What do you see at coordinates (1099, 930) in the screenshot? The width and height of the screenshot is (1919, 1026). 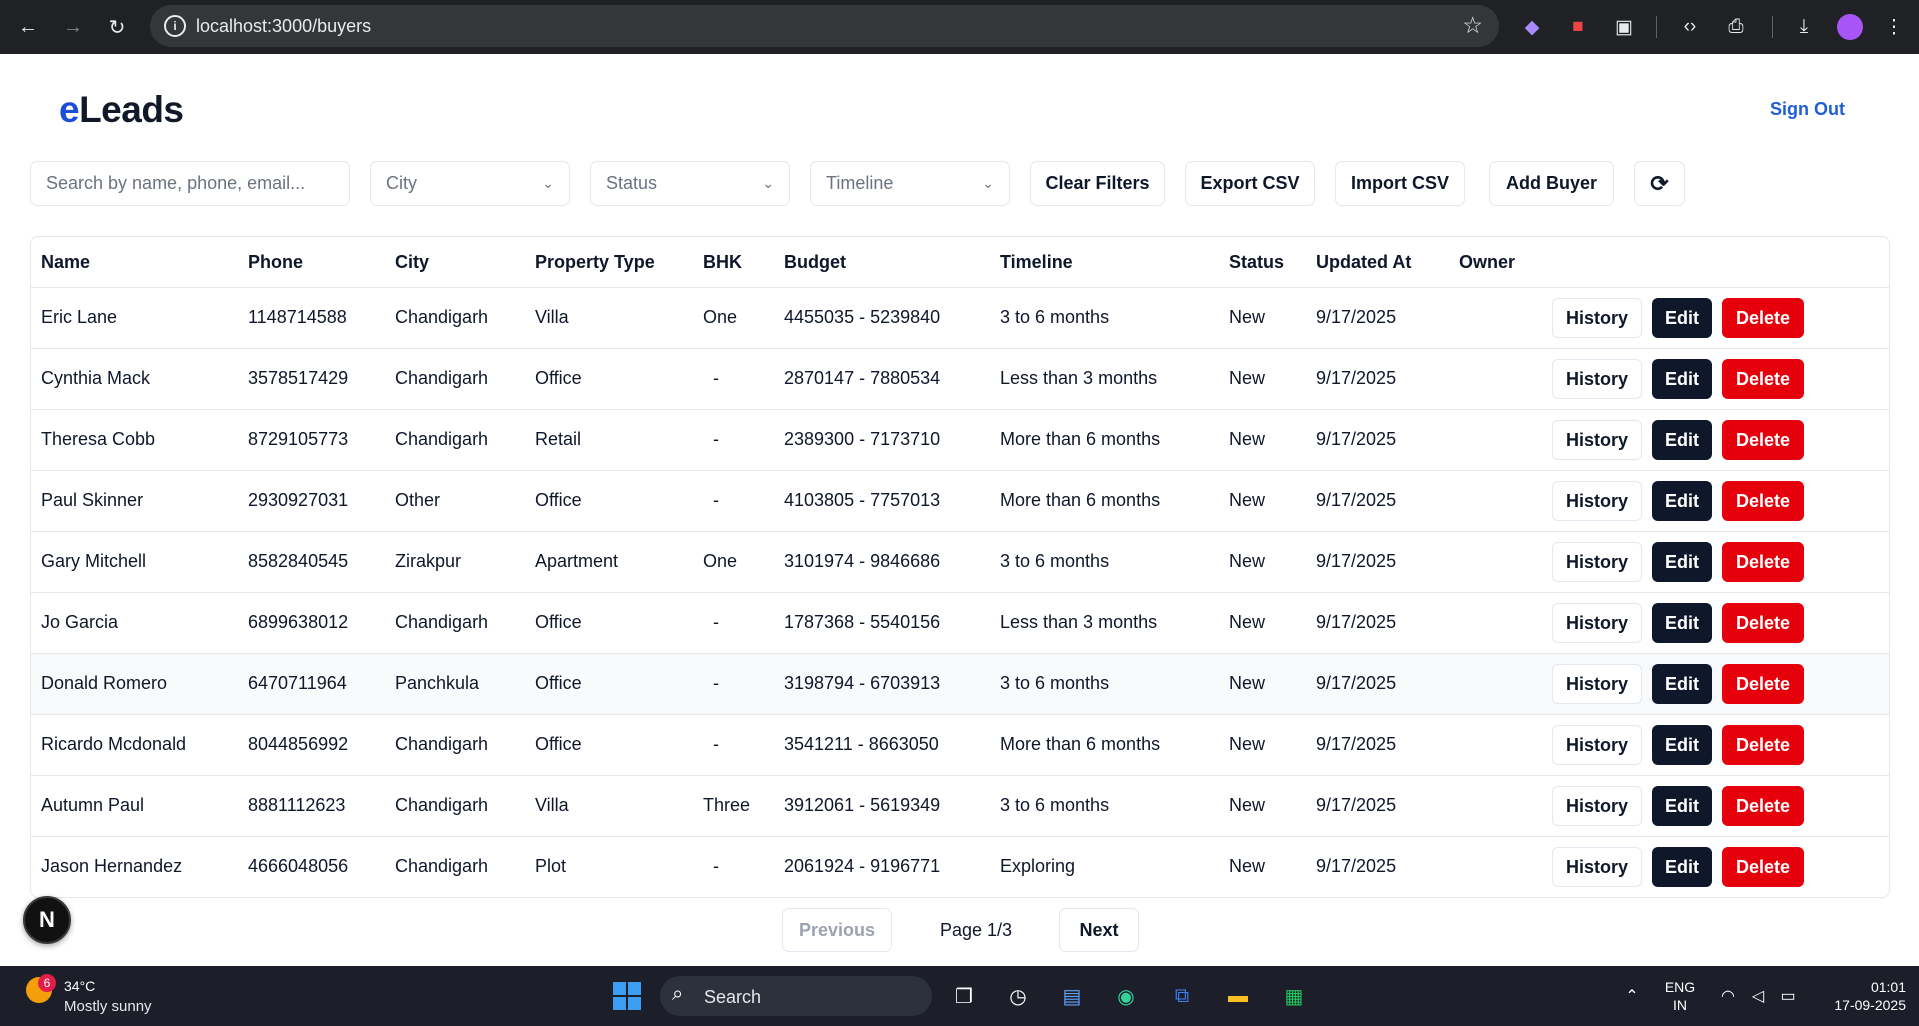 I see `next-button: Next` at bounding box center [1099, 930].